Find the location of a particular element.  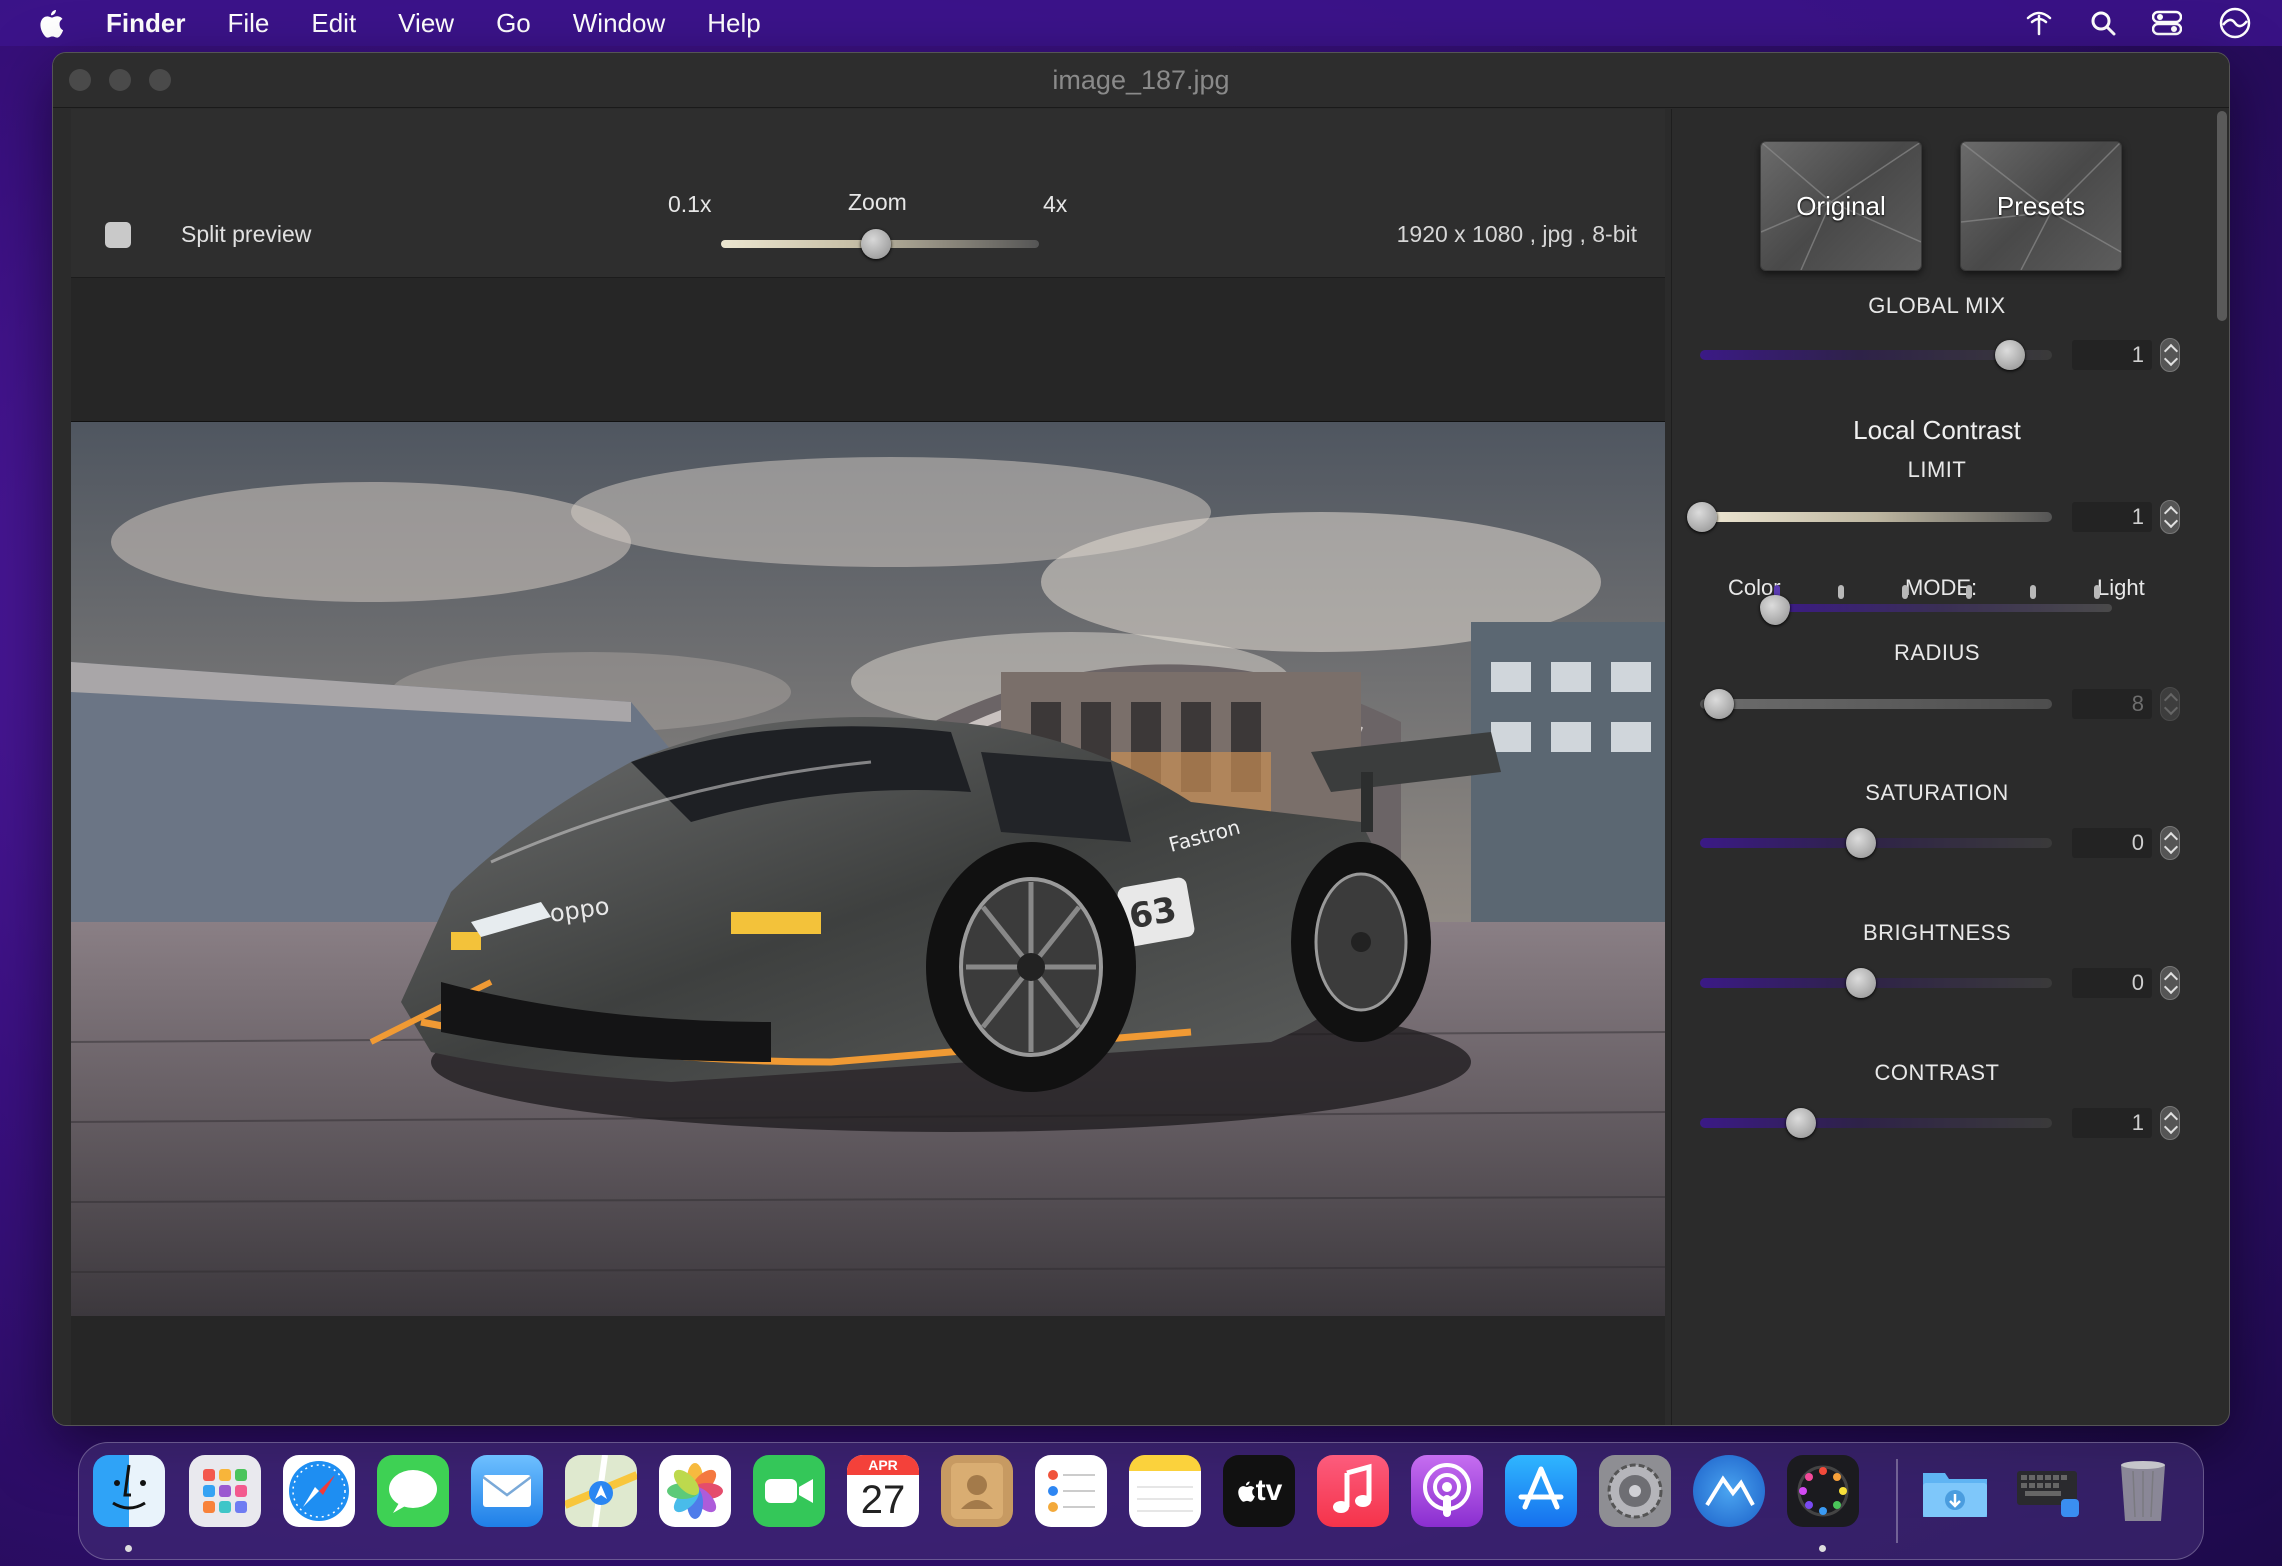

title-bar: image_187.jpg is located at coordinates (1141, 80).